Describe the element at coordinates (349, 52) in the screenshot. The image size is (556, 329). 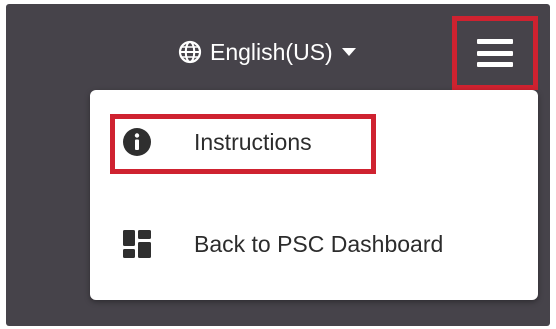
I see `caret-down-icon` at that location.